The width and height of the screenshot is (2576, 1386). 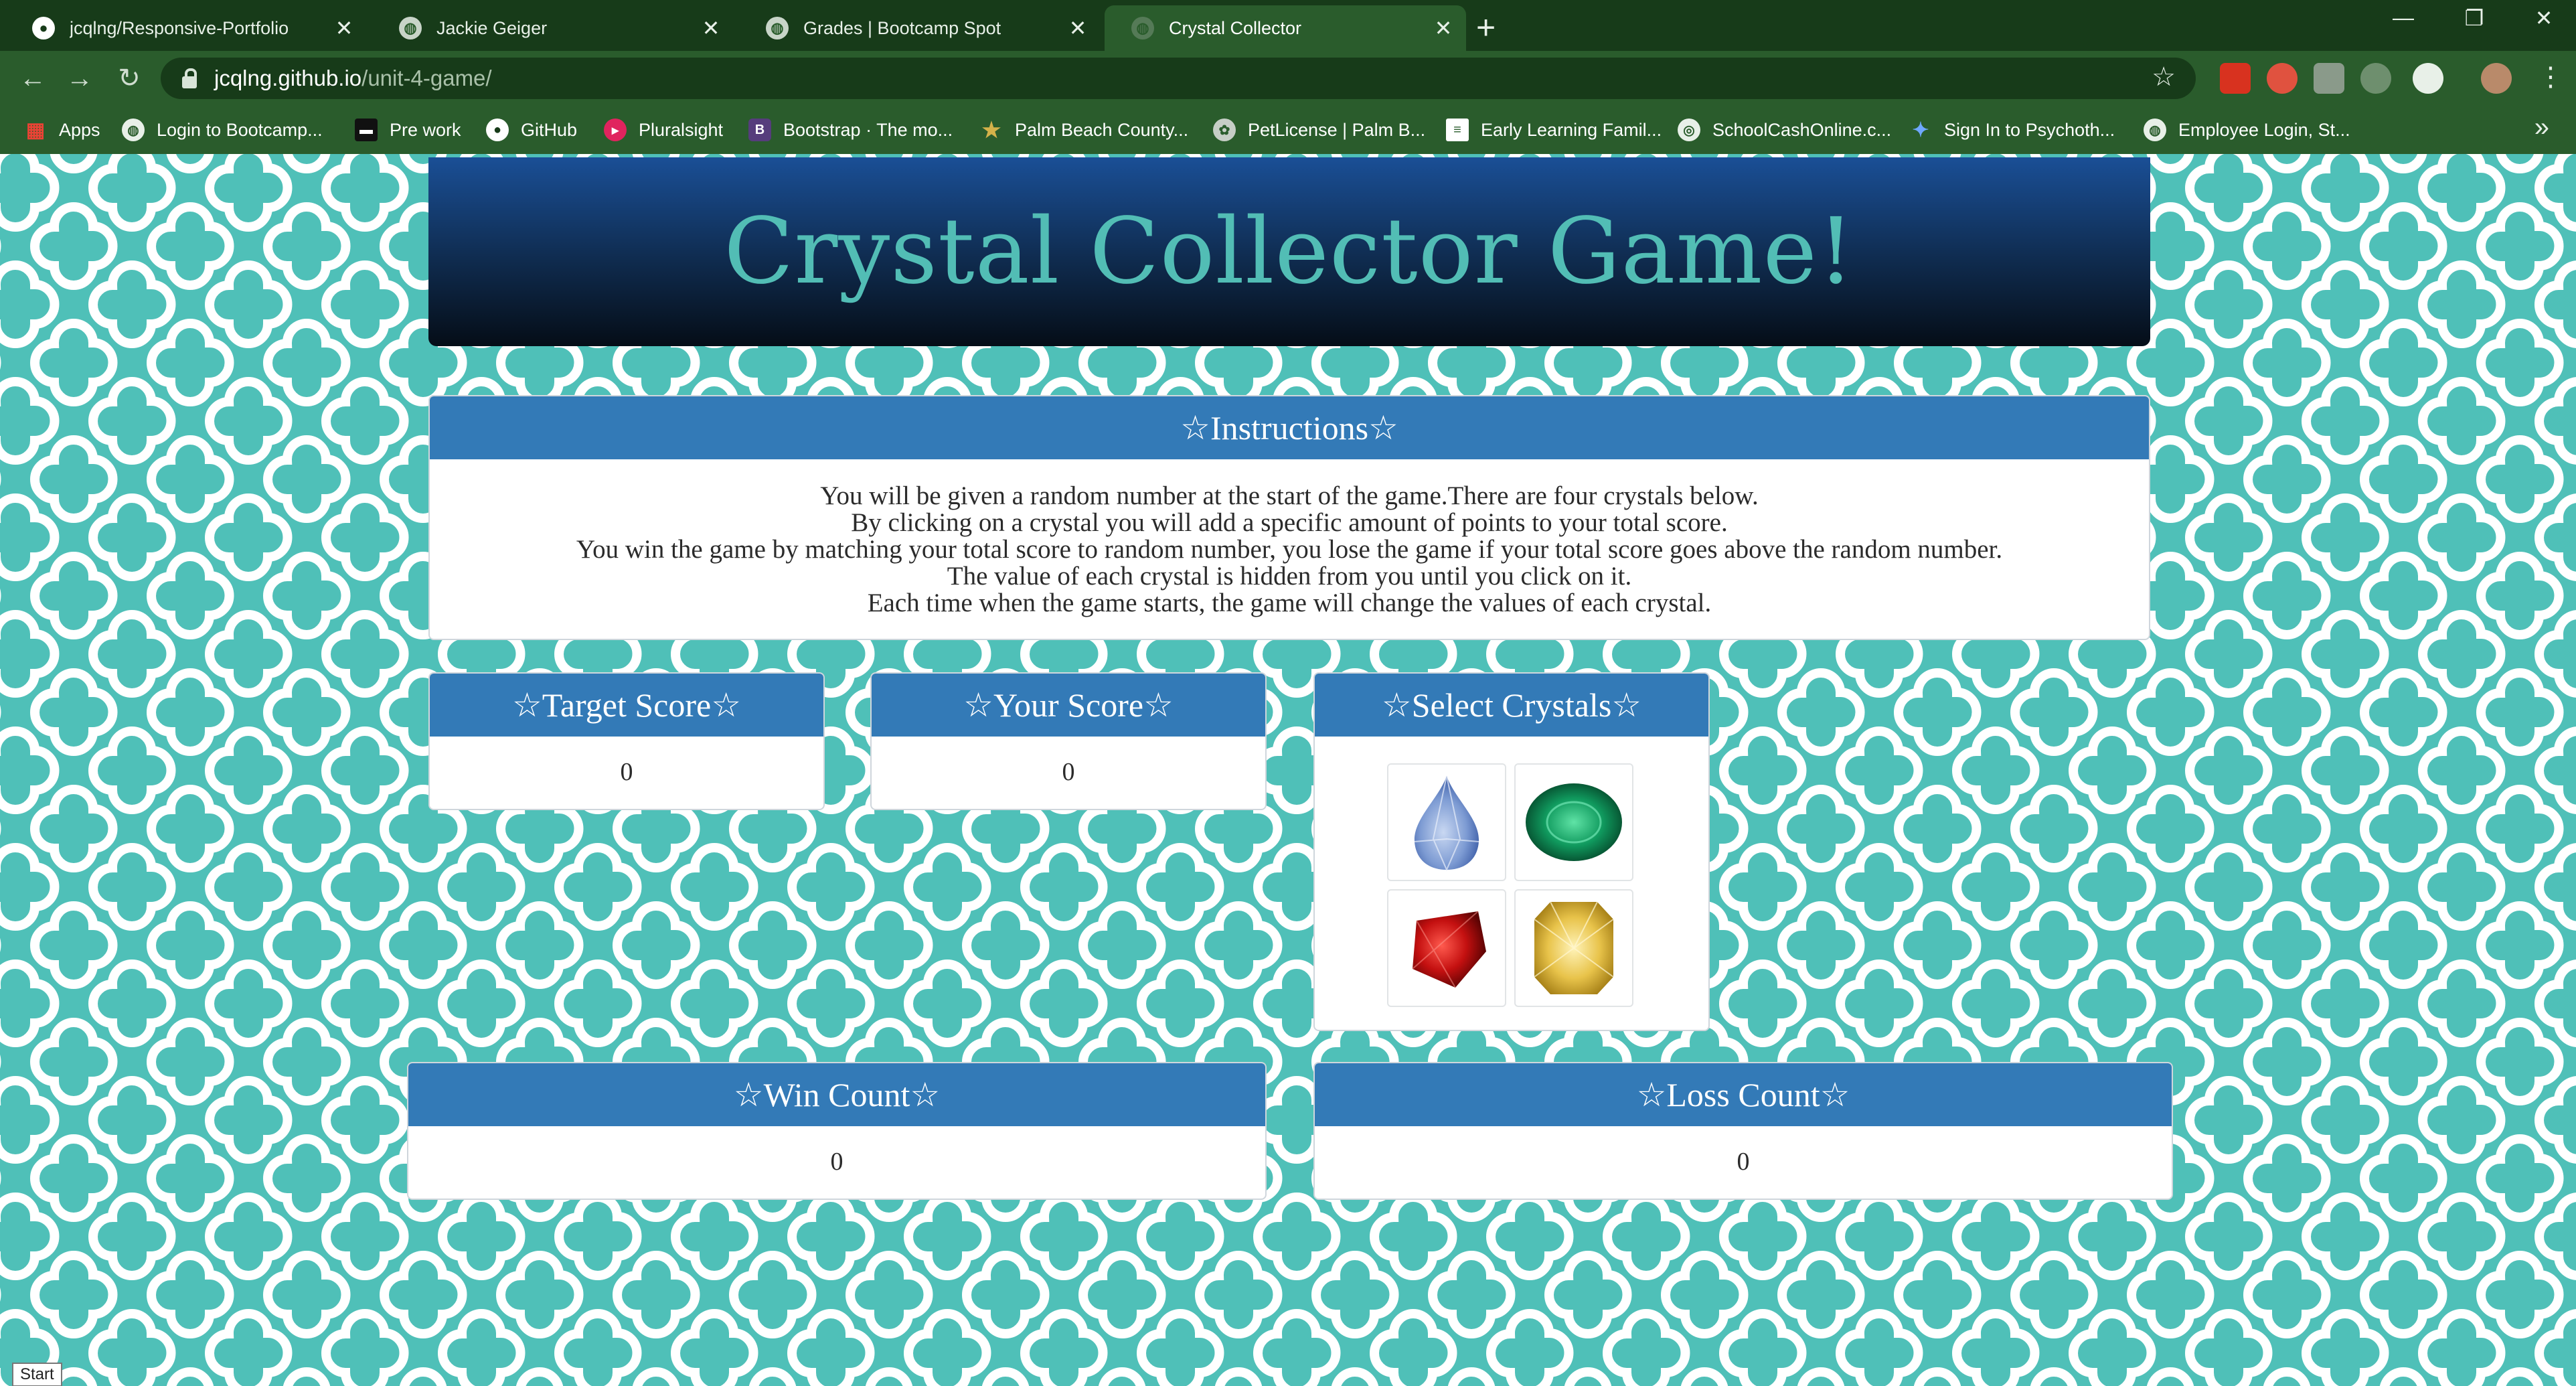 What do you see at coordinates (1224, 130) in the screenshot?
I see `paw-icon: ✿` at bounding box center [1224, 130].